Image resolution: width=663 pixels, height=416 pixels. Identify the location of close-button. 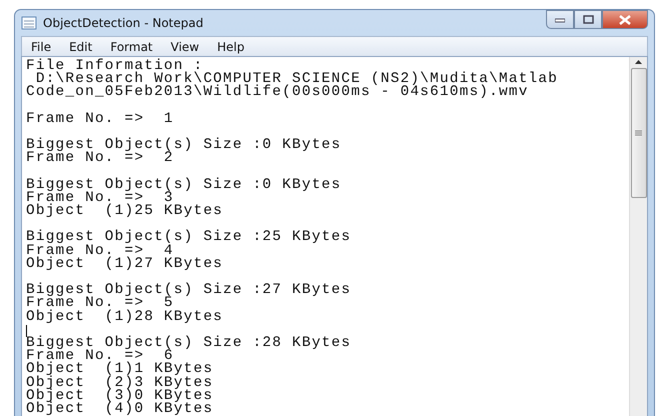
(625, 19).